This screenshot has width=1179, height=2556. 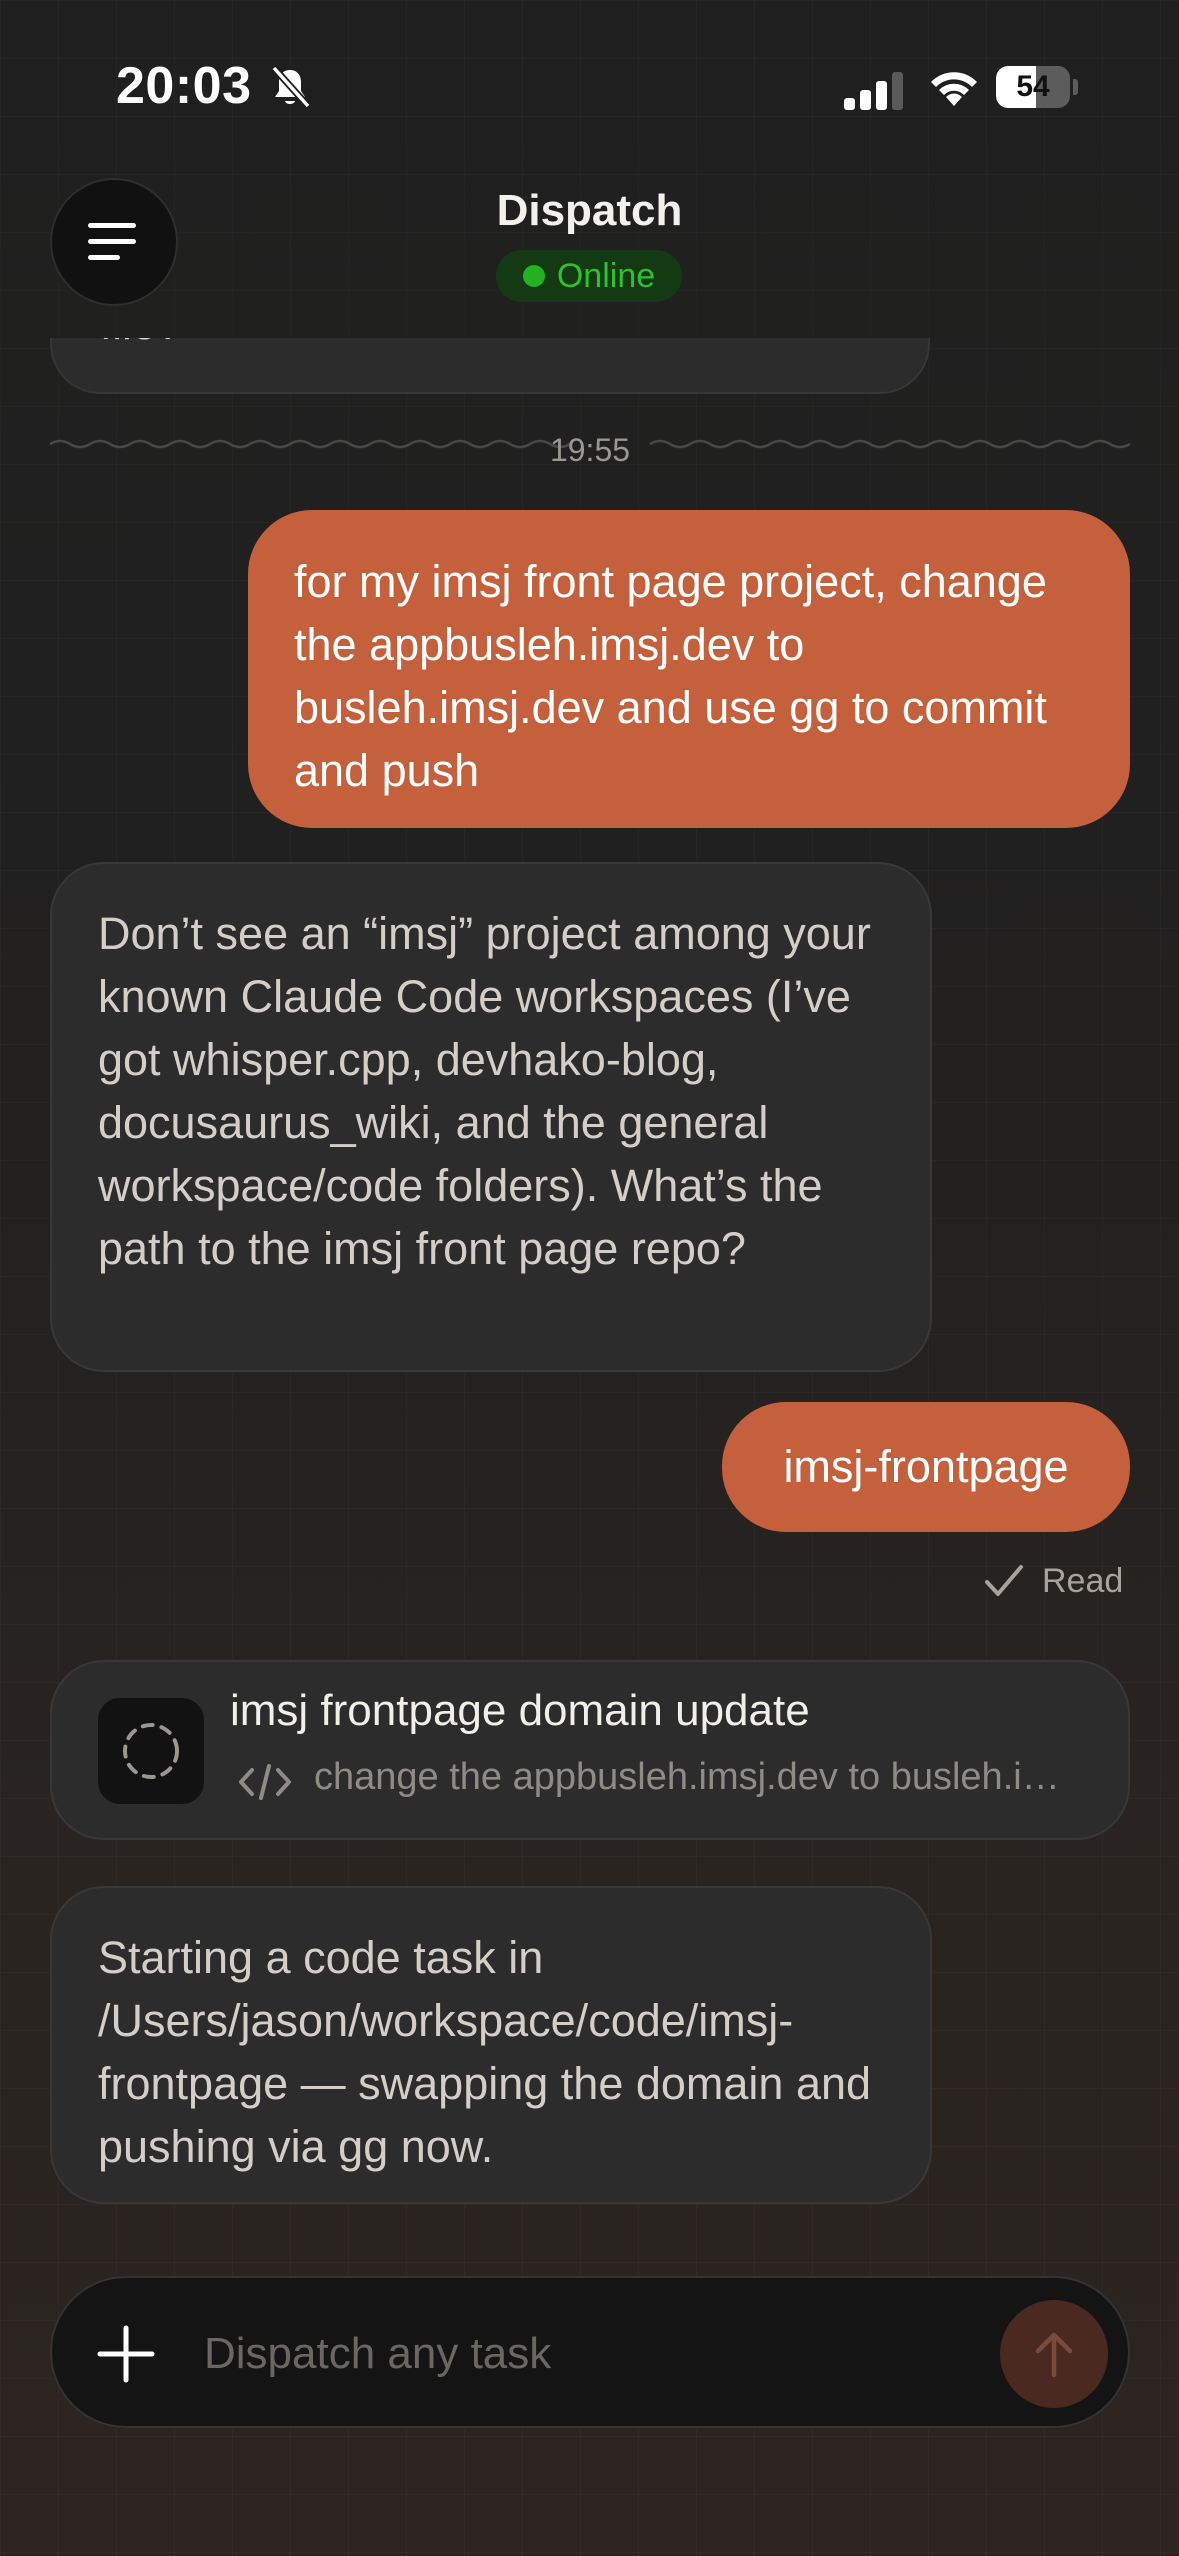 I want to click on status-label: Online, so click(x=606, y=275).